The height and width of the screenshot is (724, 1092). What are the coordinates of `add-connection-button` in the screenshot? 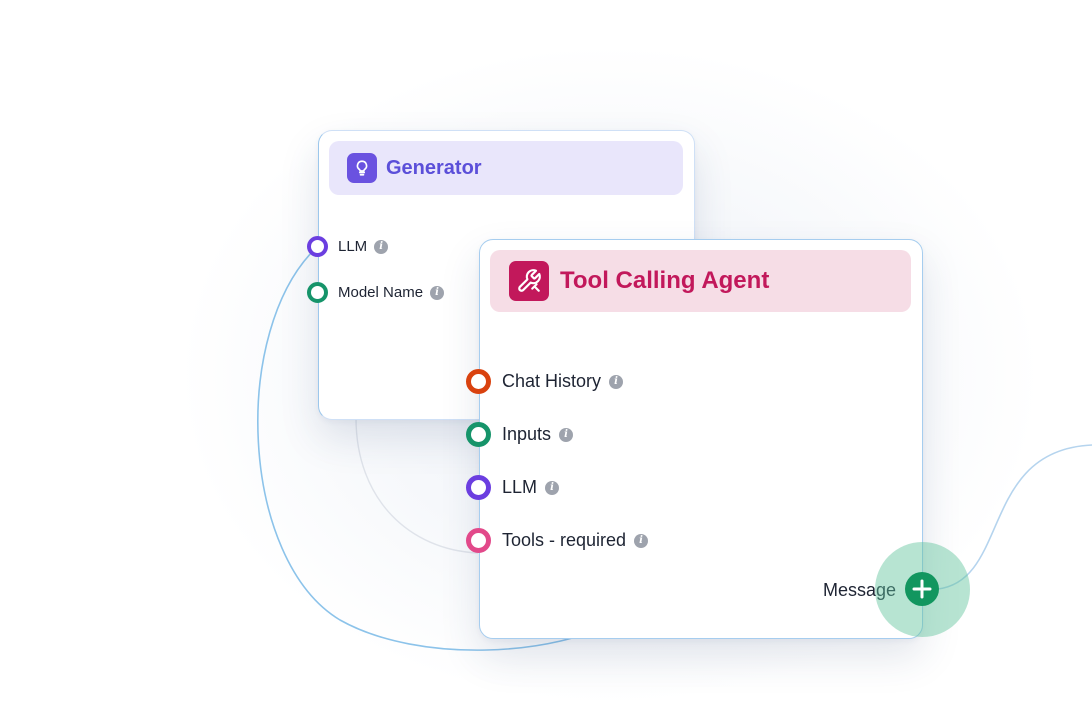 It's located at (922, 589).